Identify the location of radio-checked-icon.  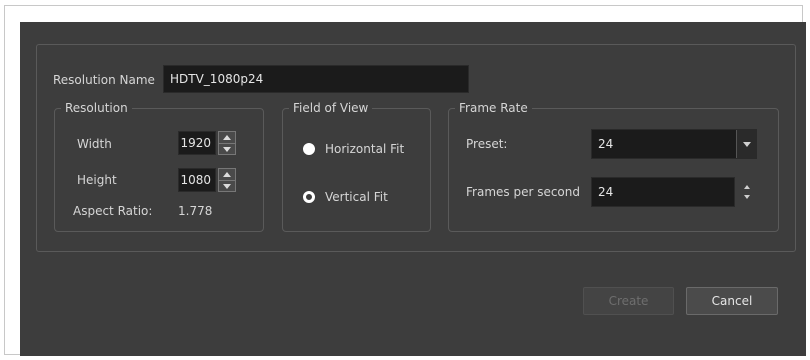
(309, 197).